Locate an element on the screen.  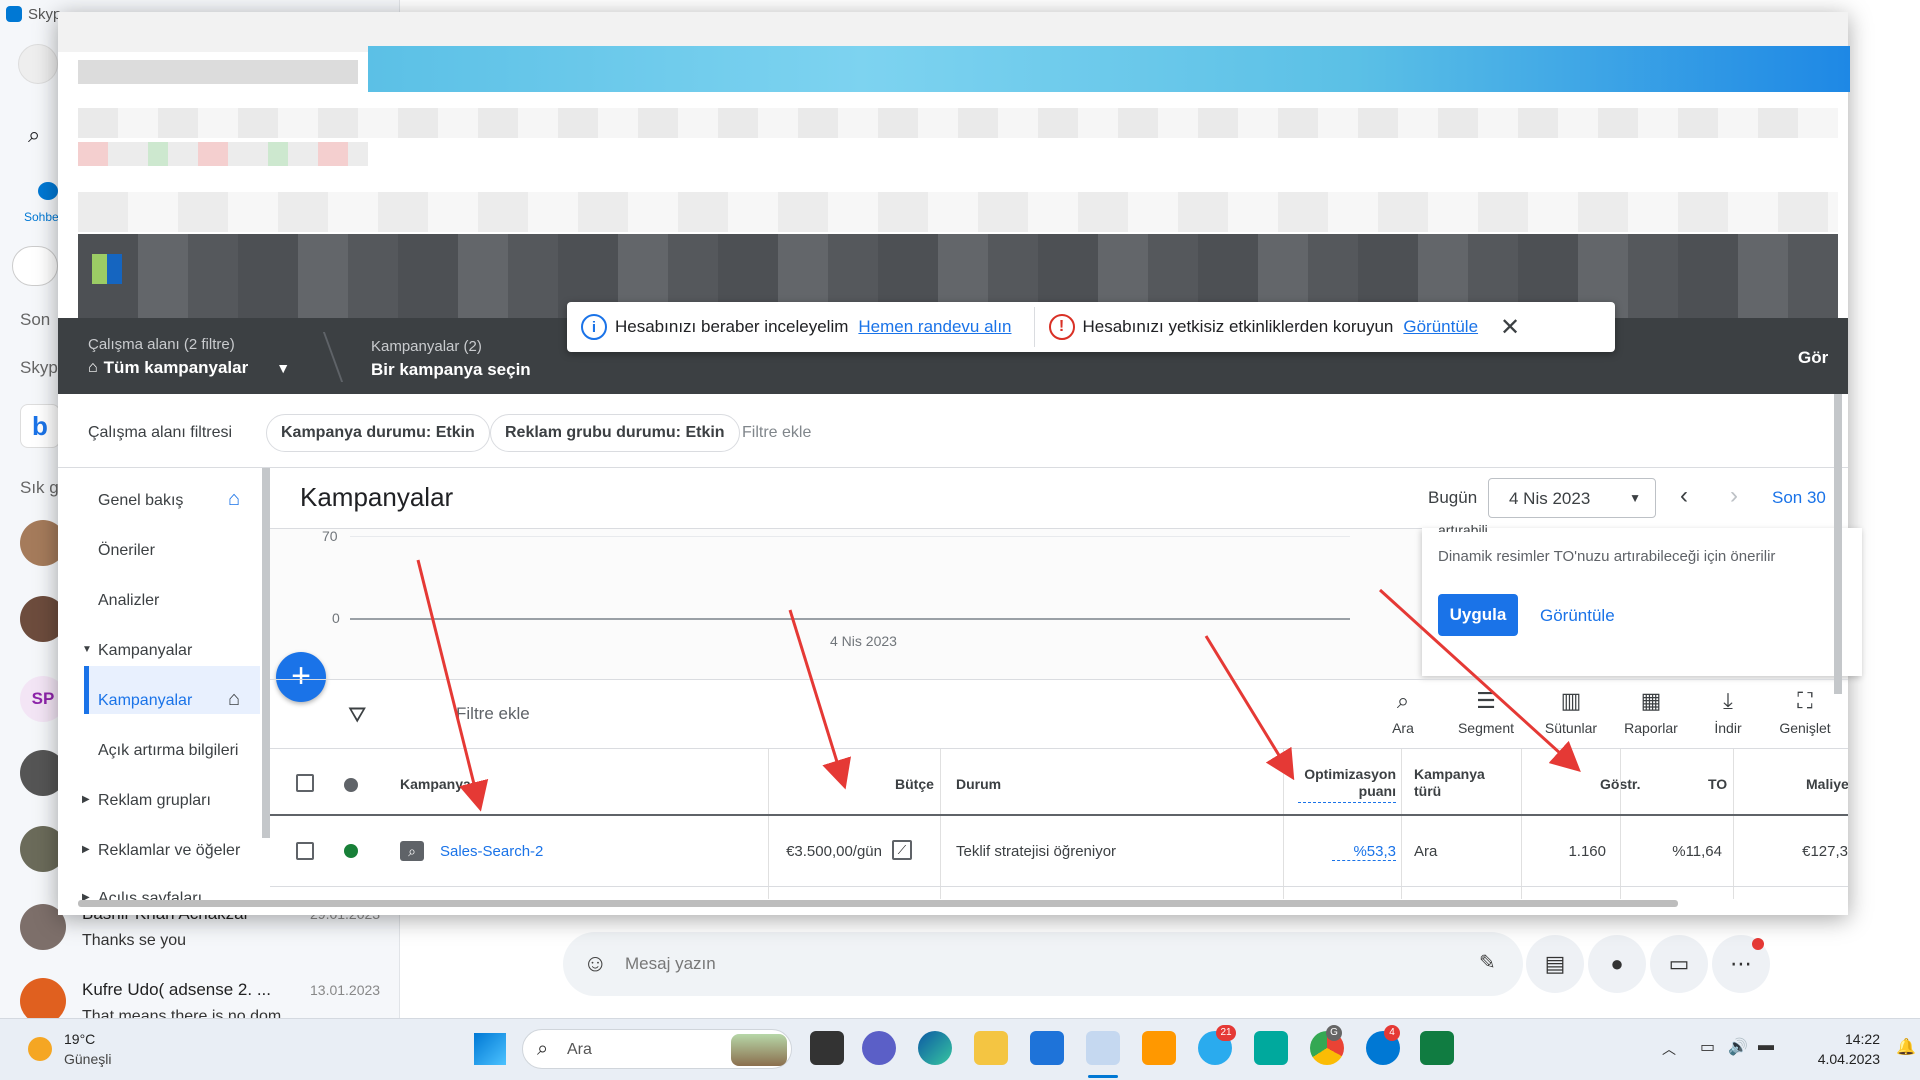
chrome-badge: G is located at coordinates (1334, 1033).